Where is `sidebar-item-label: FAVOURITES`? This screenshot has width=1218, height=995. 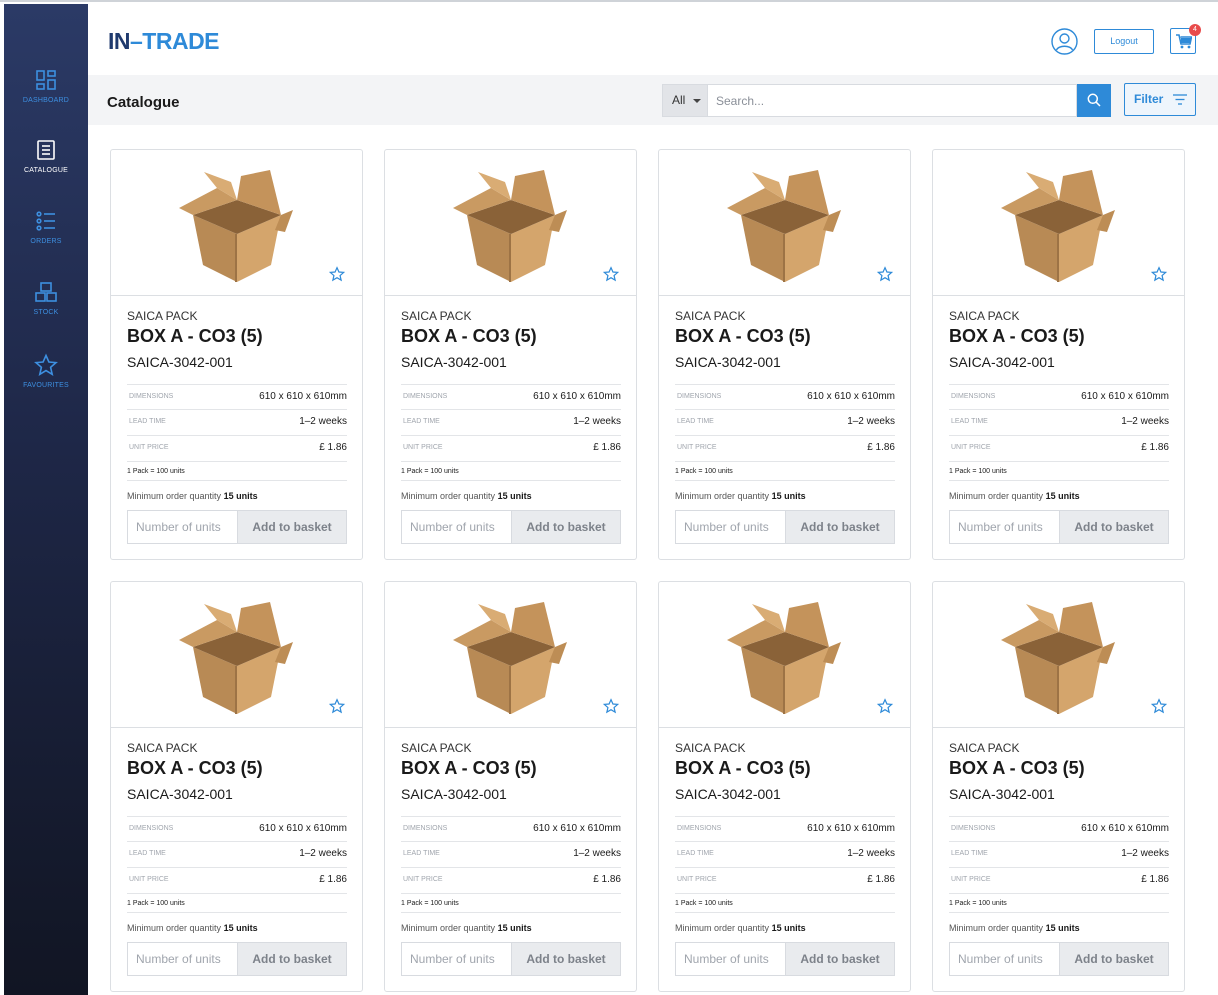 sidebar-item-label: FAVOURITES is located at coordinates (46, 385).